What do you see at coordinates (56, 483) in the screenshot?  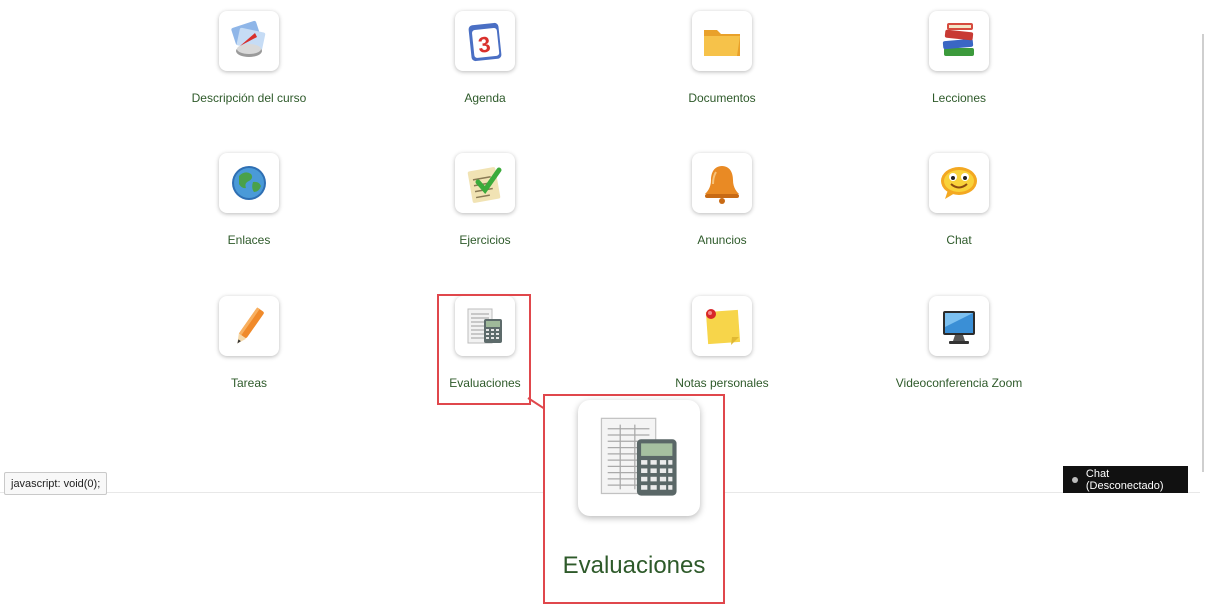 I see `status-bar-url: javascript: void(0);` at bounding box center [56, 483].